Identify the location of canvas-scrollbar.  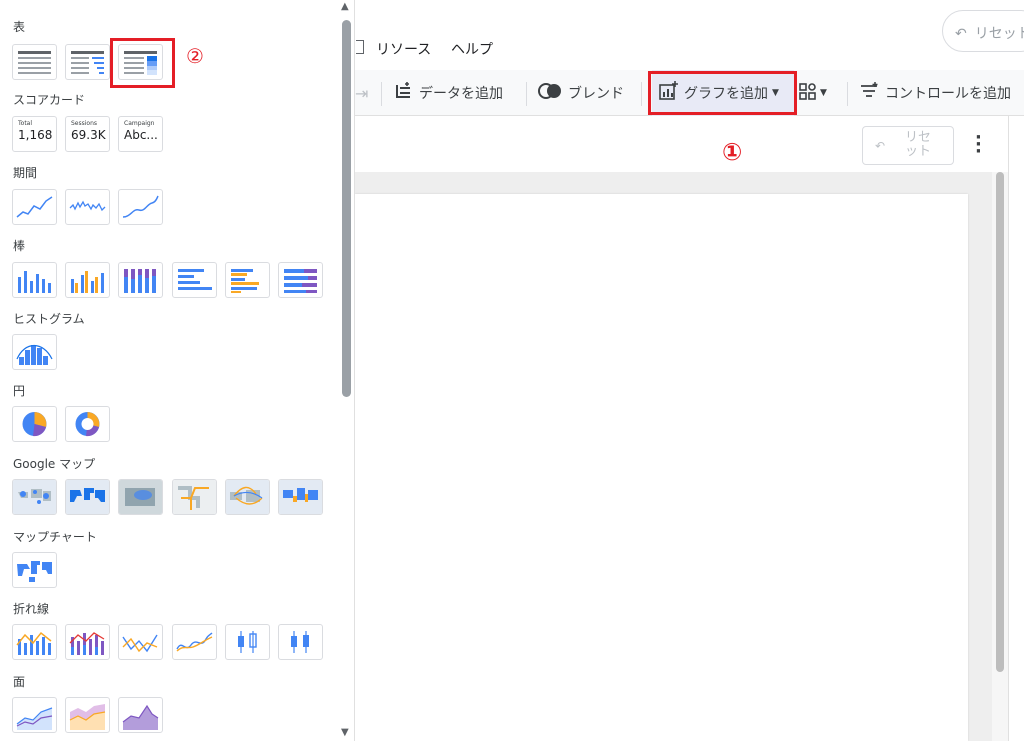
(1000, 456).